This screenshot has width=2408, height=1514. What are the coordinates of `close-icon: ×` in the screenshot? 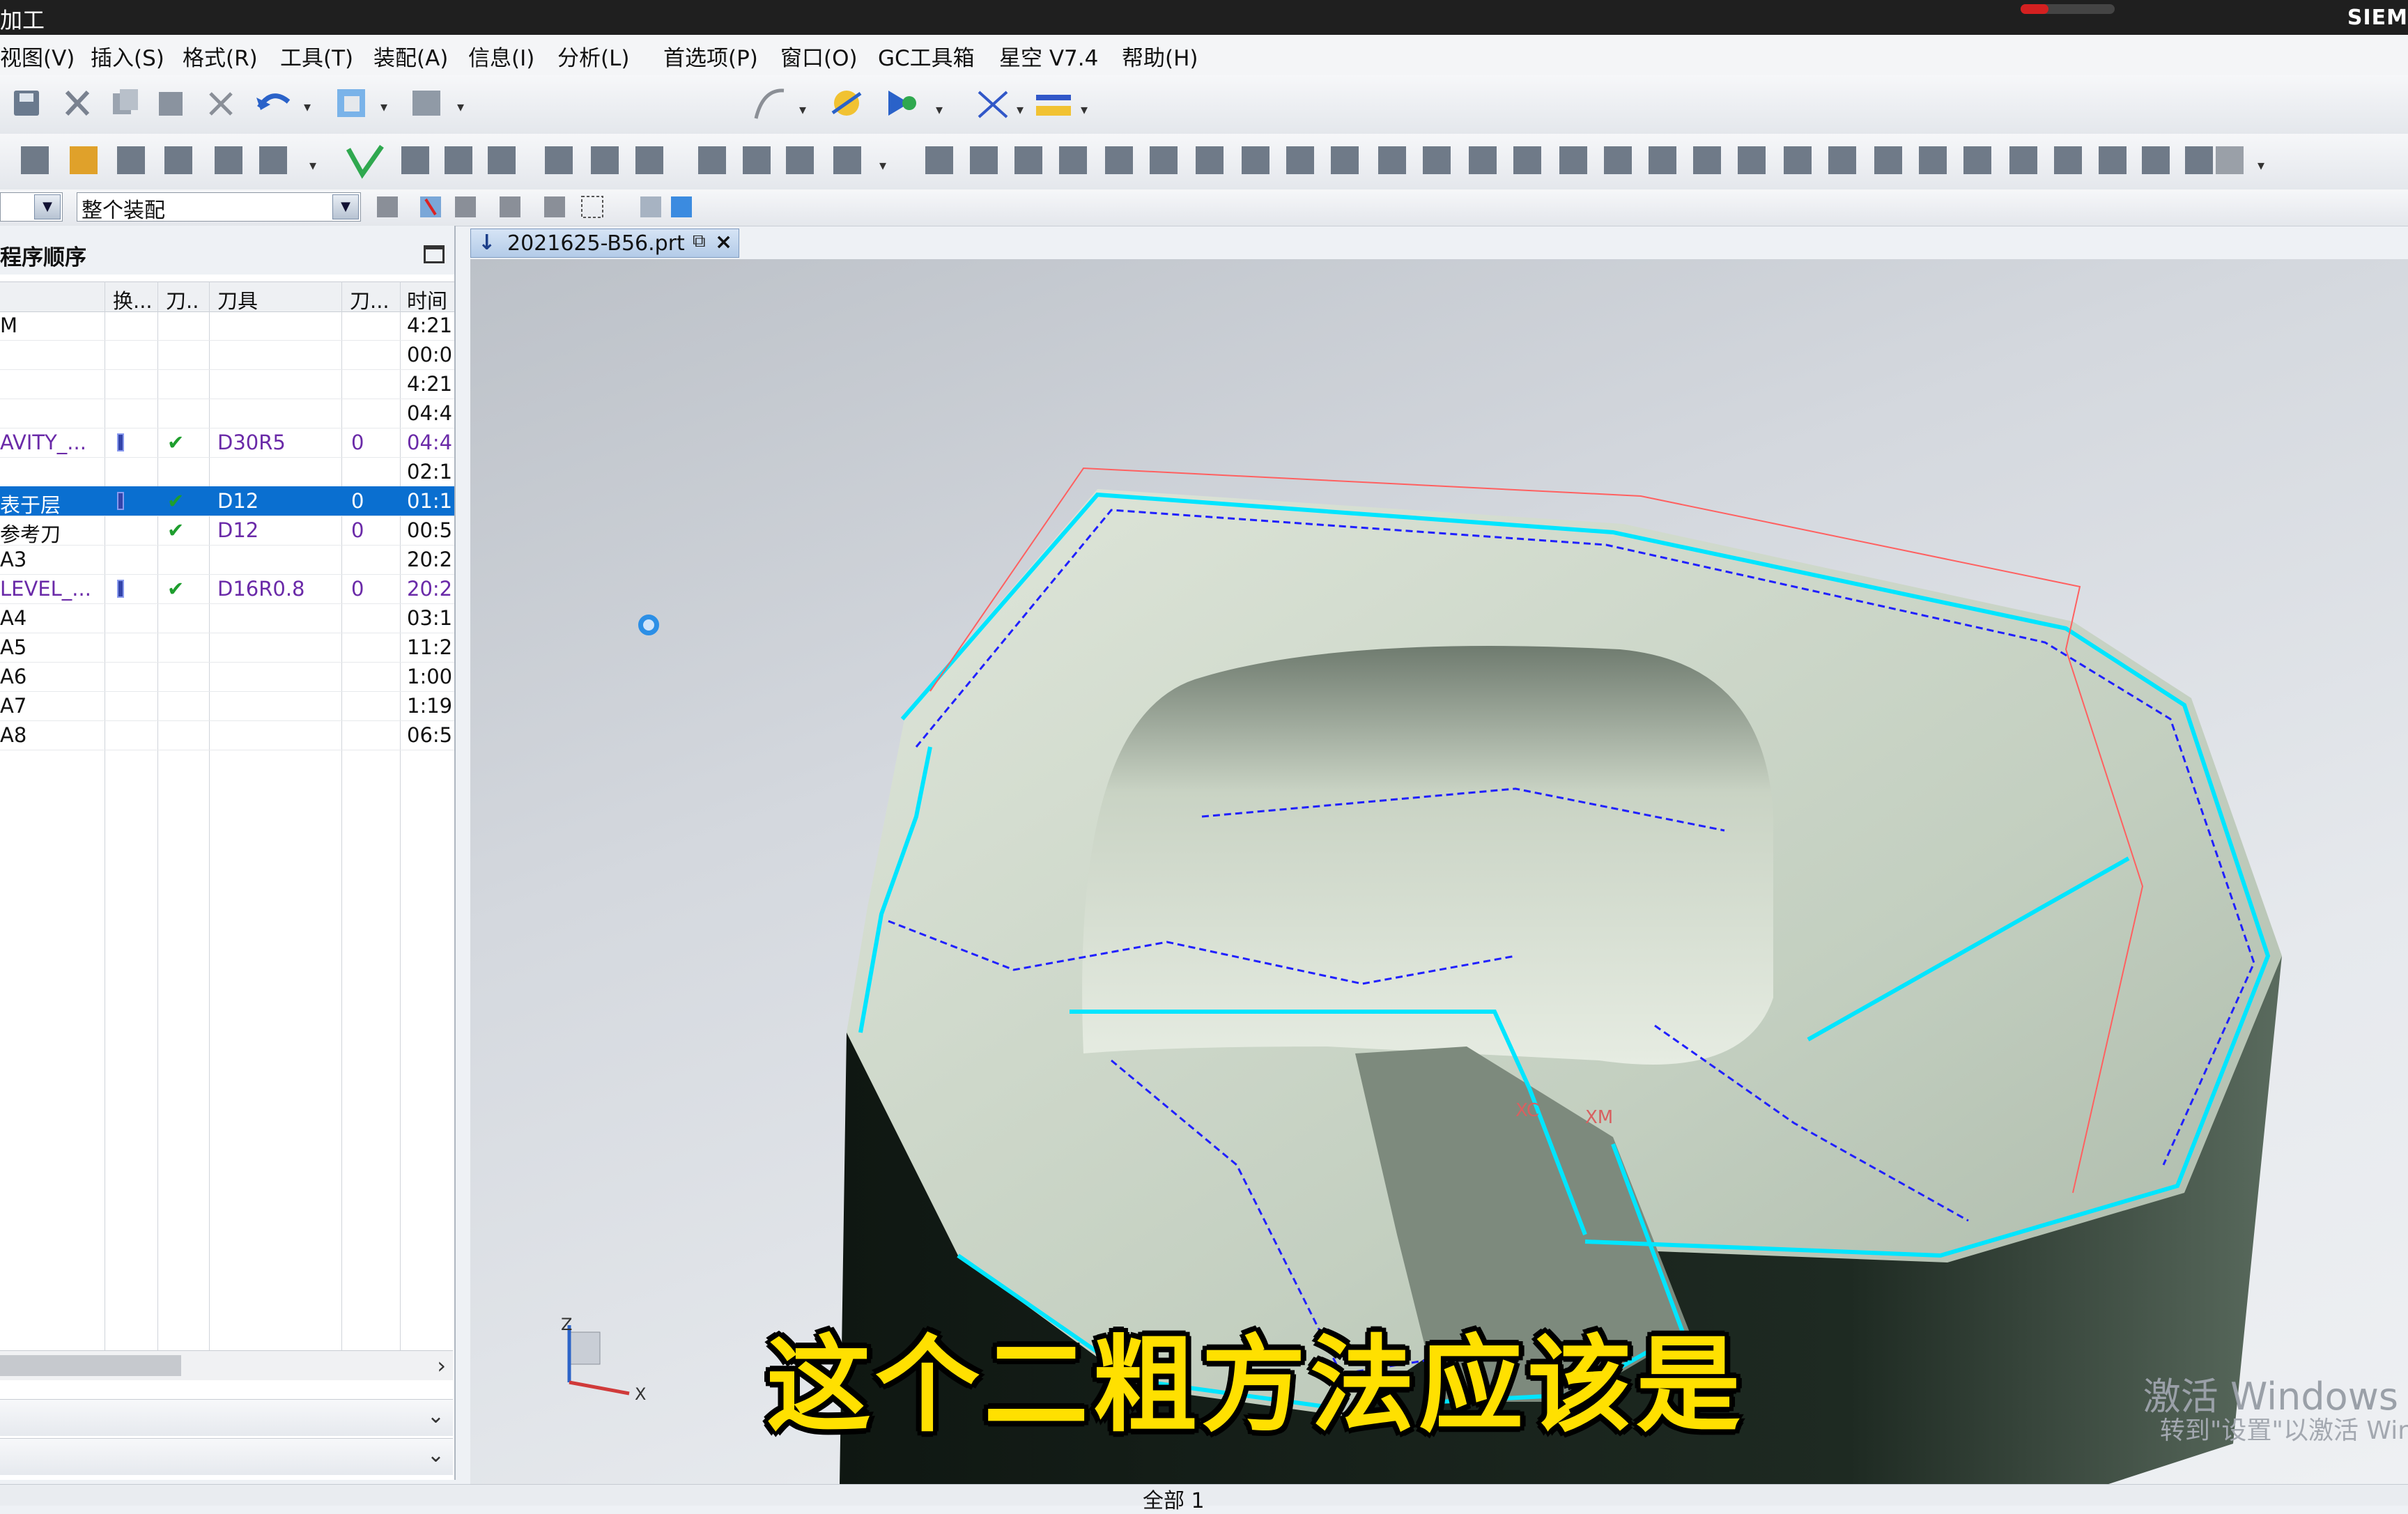 It's located at (724, 242).